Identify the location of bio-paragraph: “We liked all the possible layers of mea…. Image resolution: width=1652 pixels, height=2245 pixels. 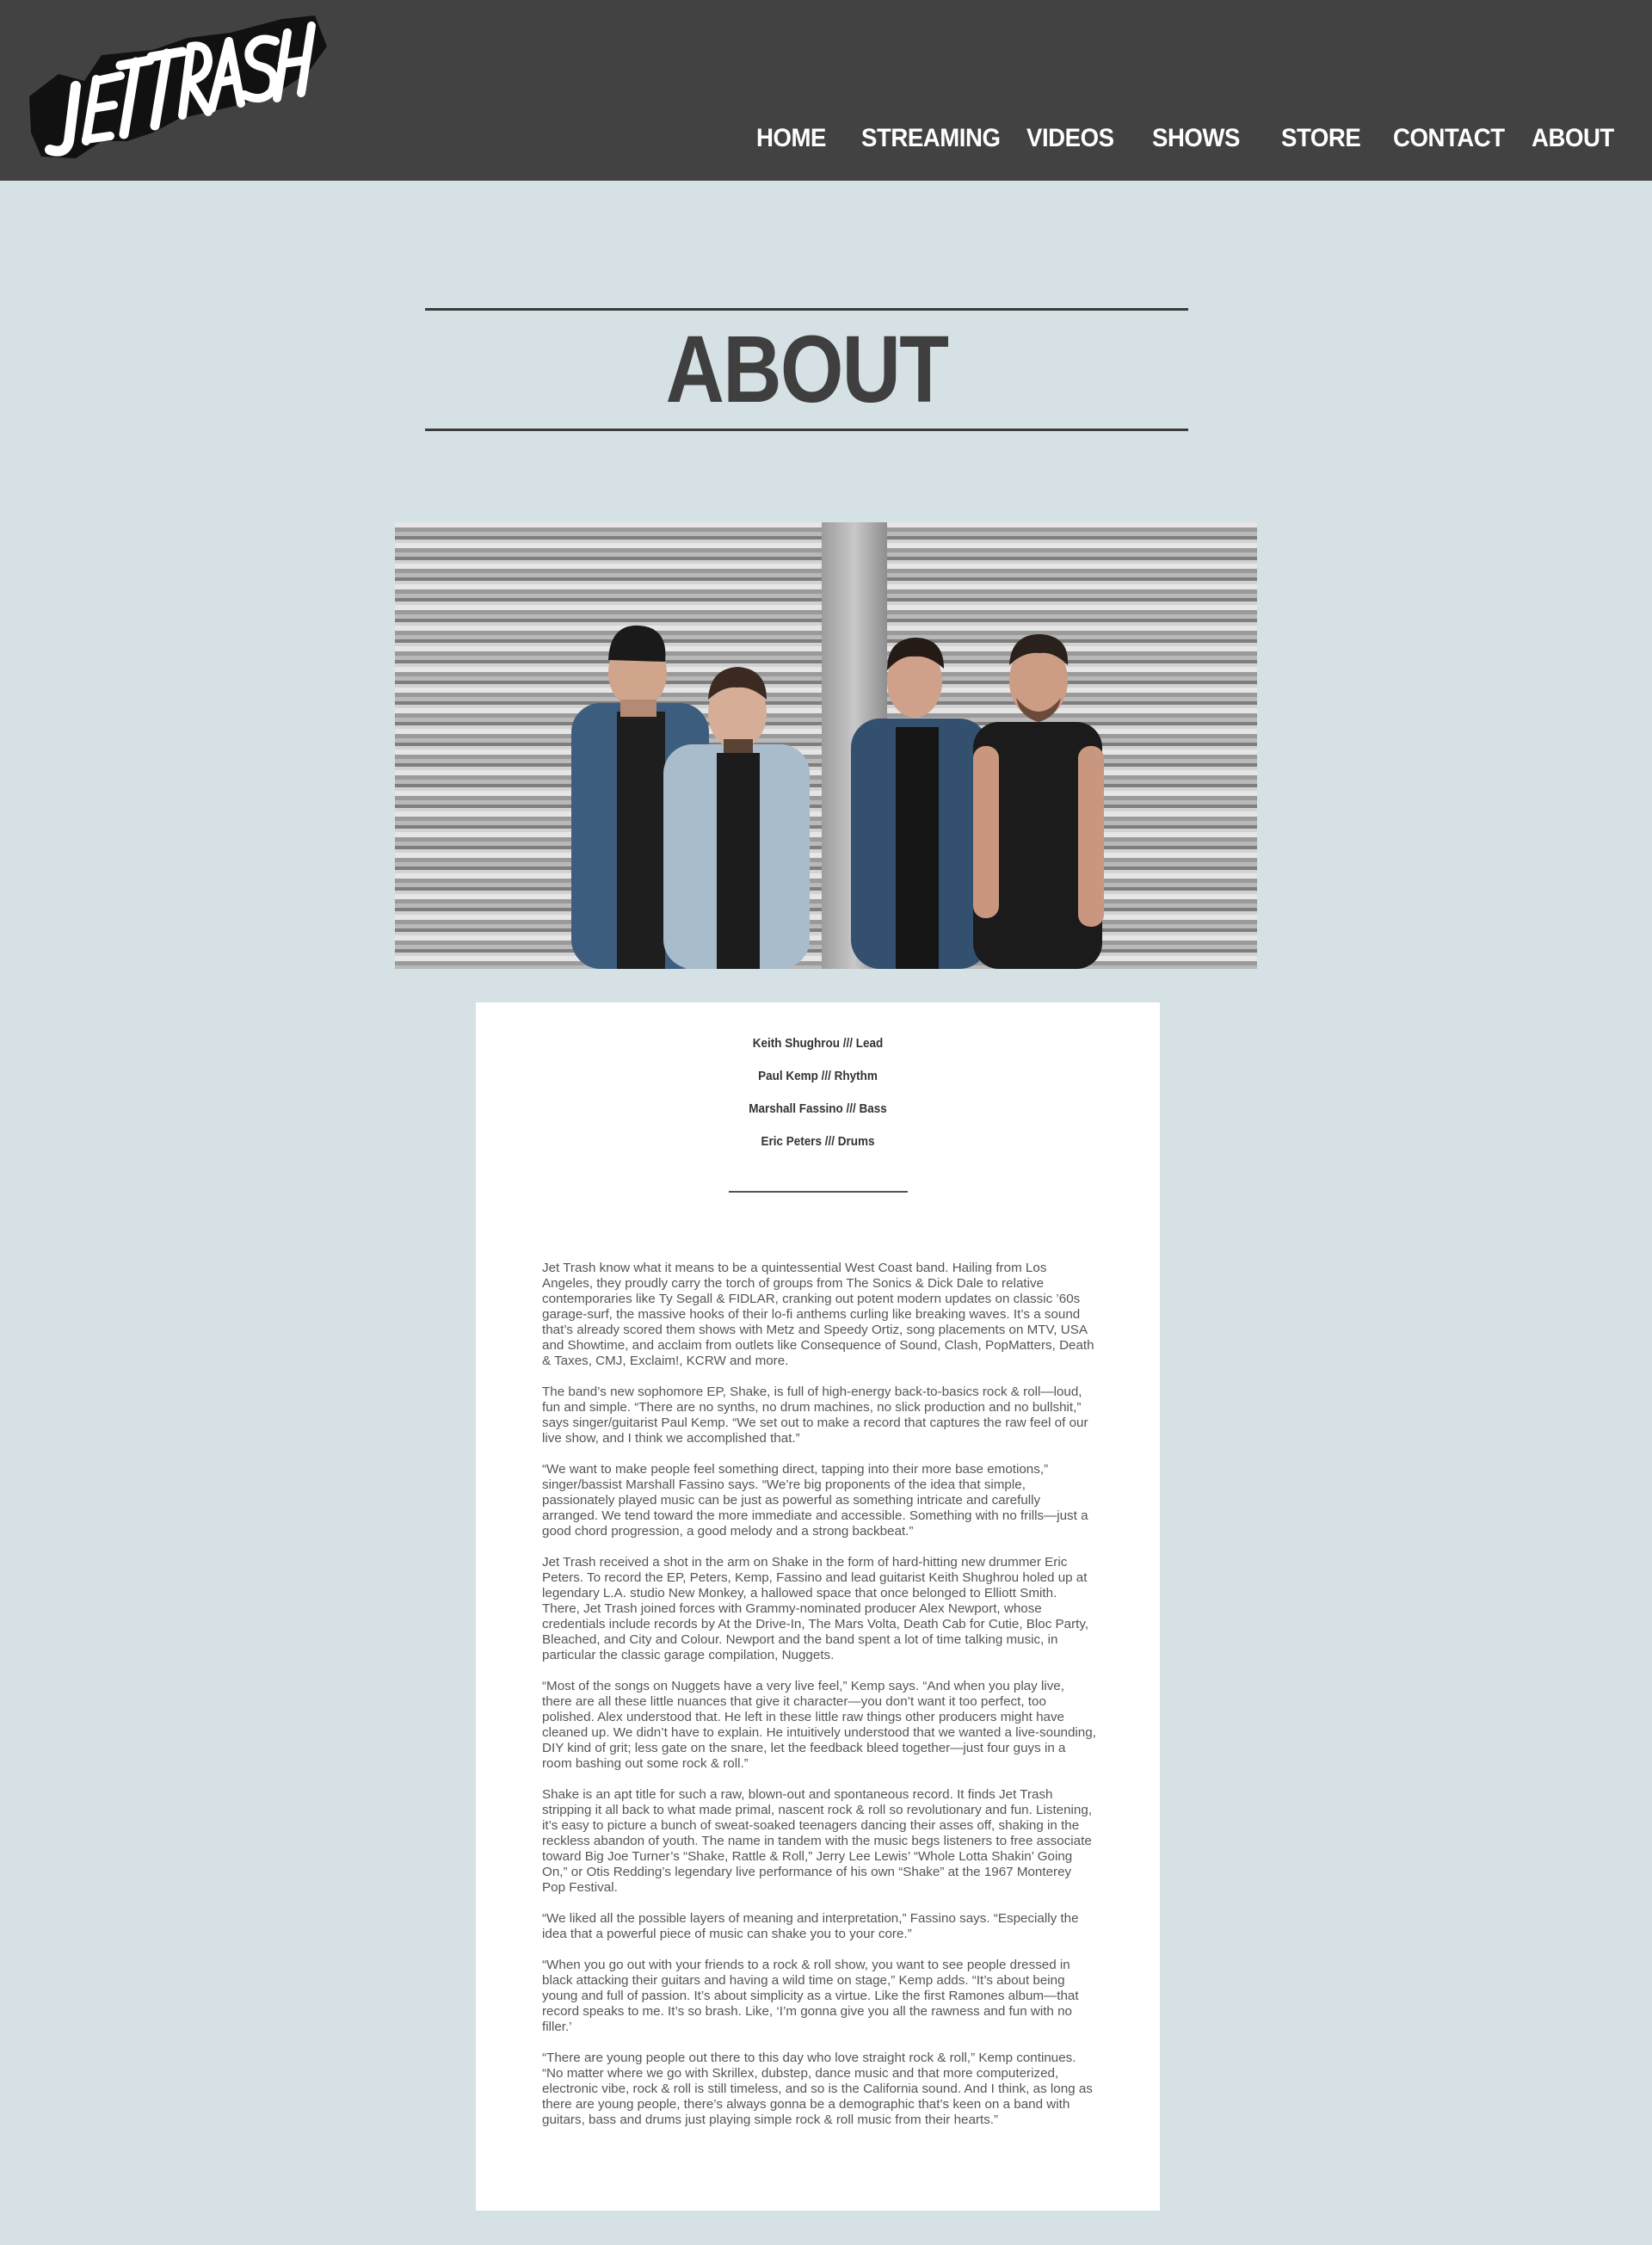
(810, 1926).